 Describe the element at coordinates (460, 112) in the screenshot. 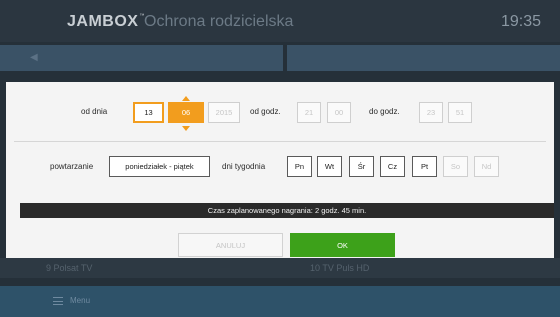

I see `to-minute-field: 51` at that location.